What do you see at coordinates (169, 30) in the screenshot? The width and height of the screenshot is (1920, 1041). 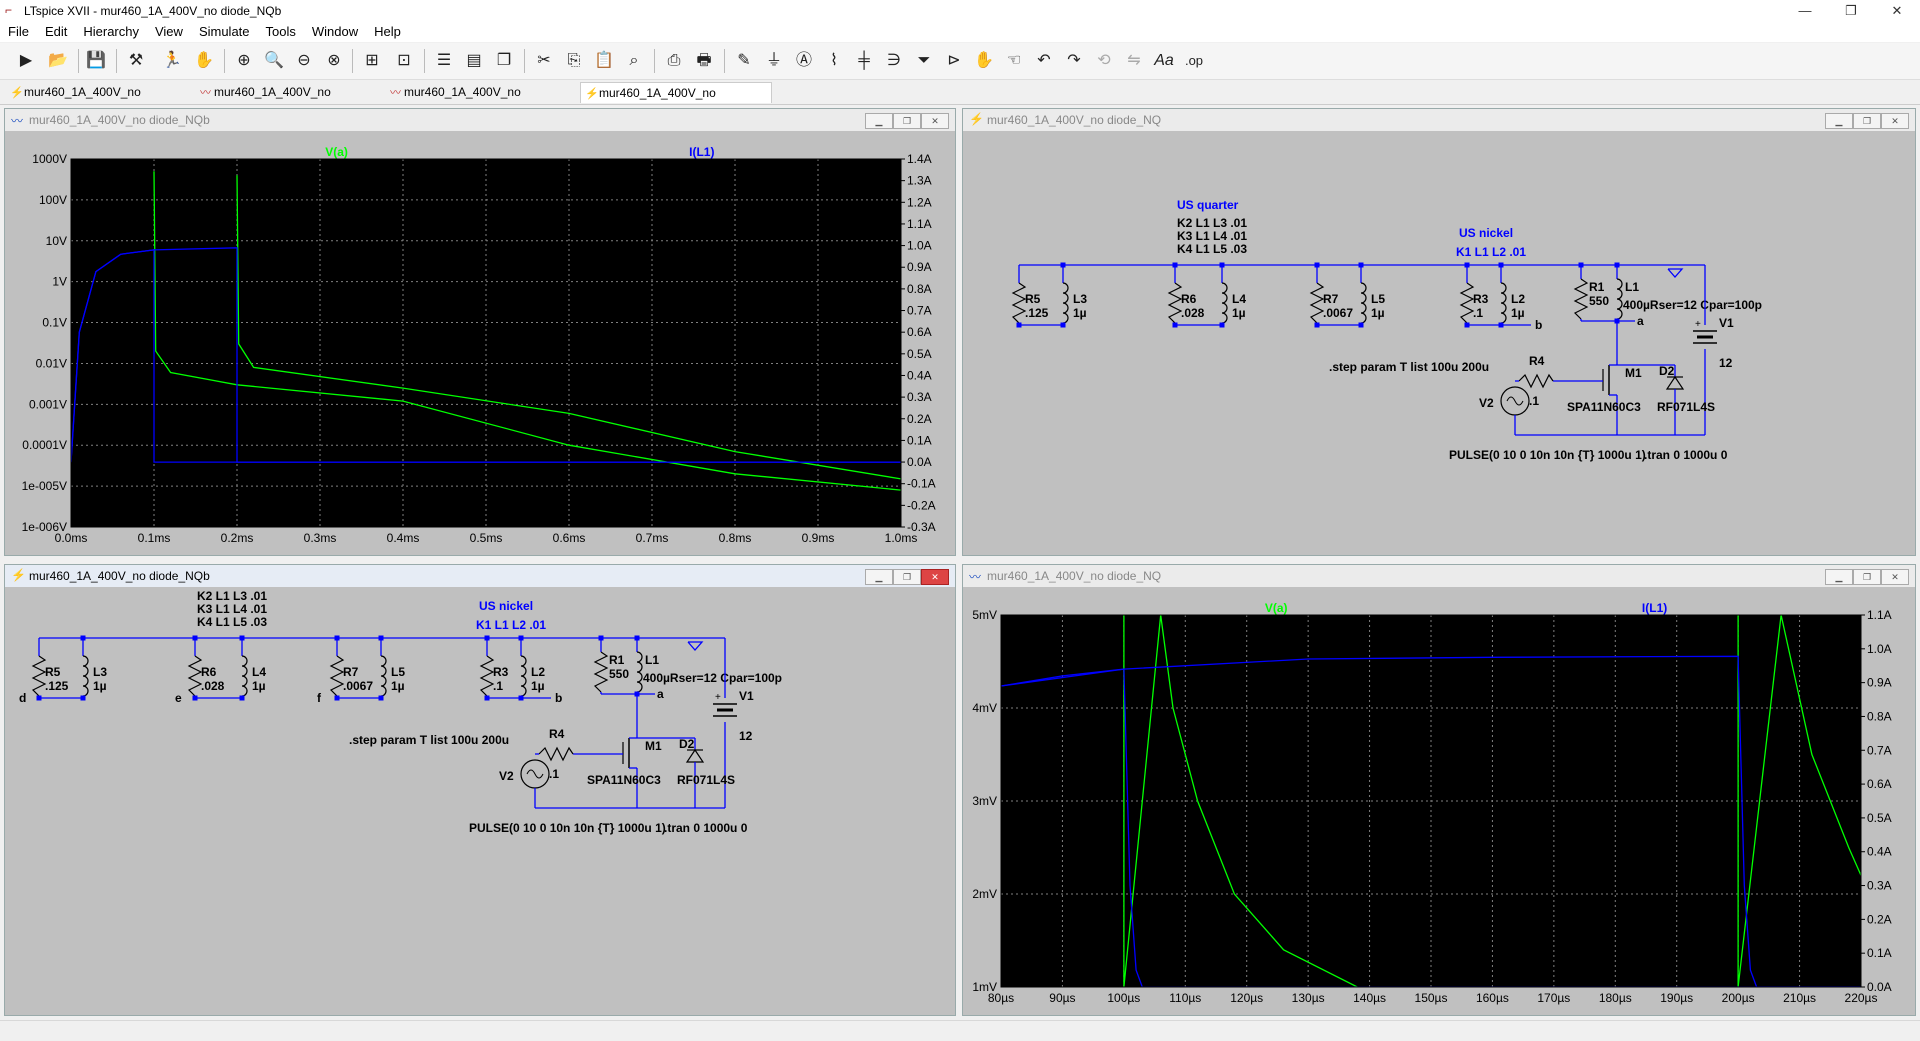 I see `menu-view: View` at bounding box center [169, 30].